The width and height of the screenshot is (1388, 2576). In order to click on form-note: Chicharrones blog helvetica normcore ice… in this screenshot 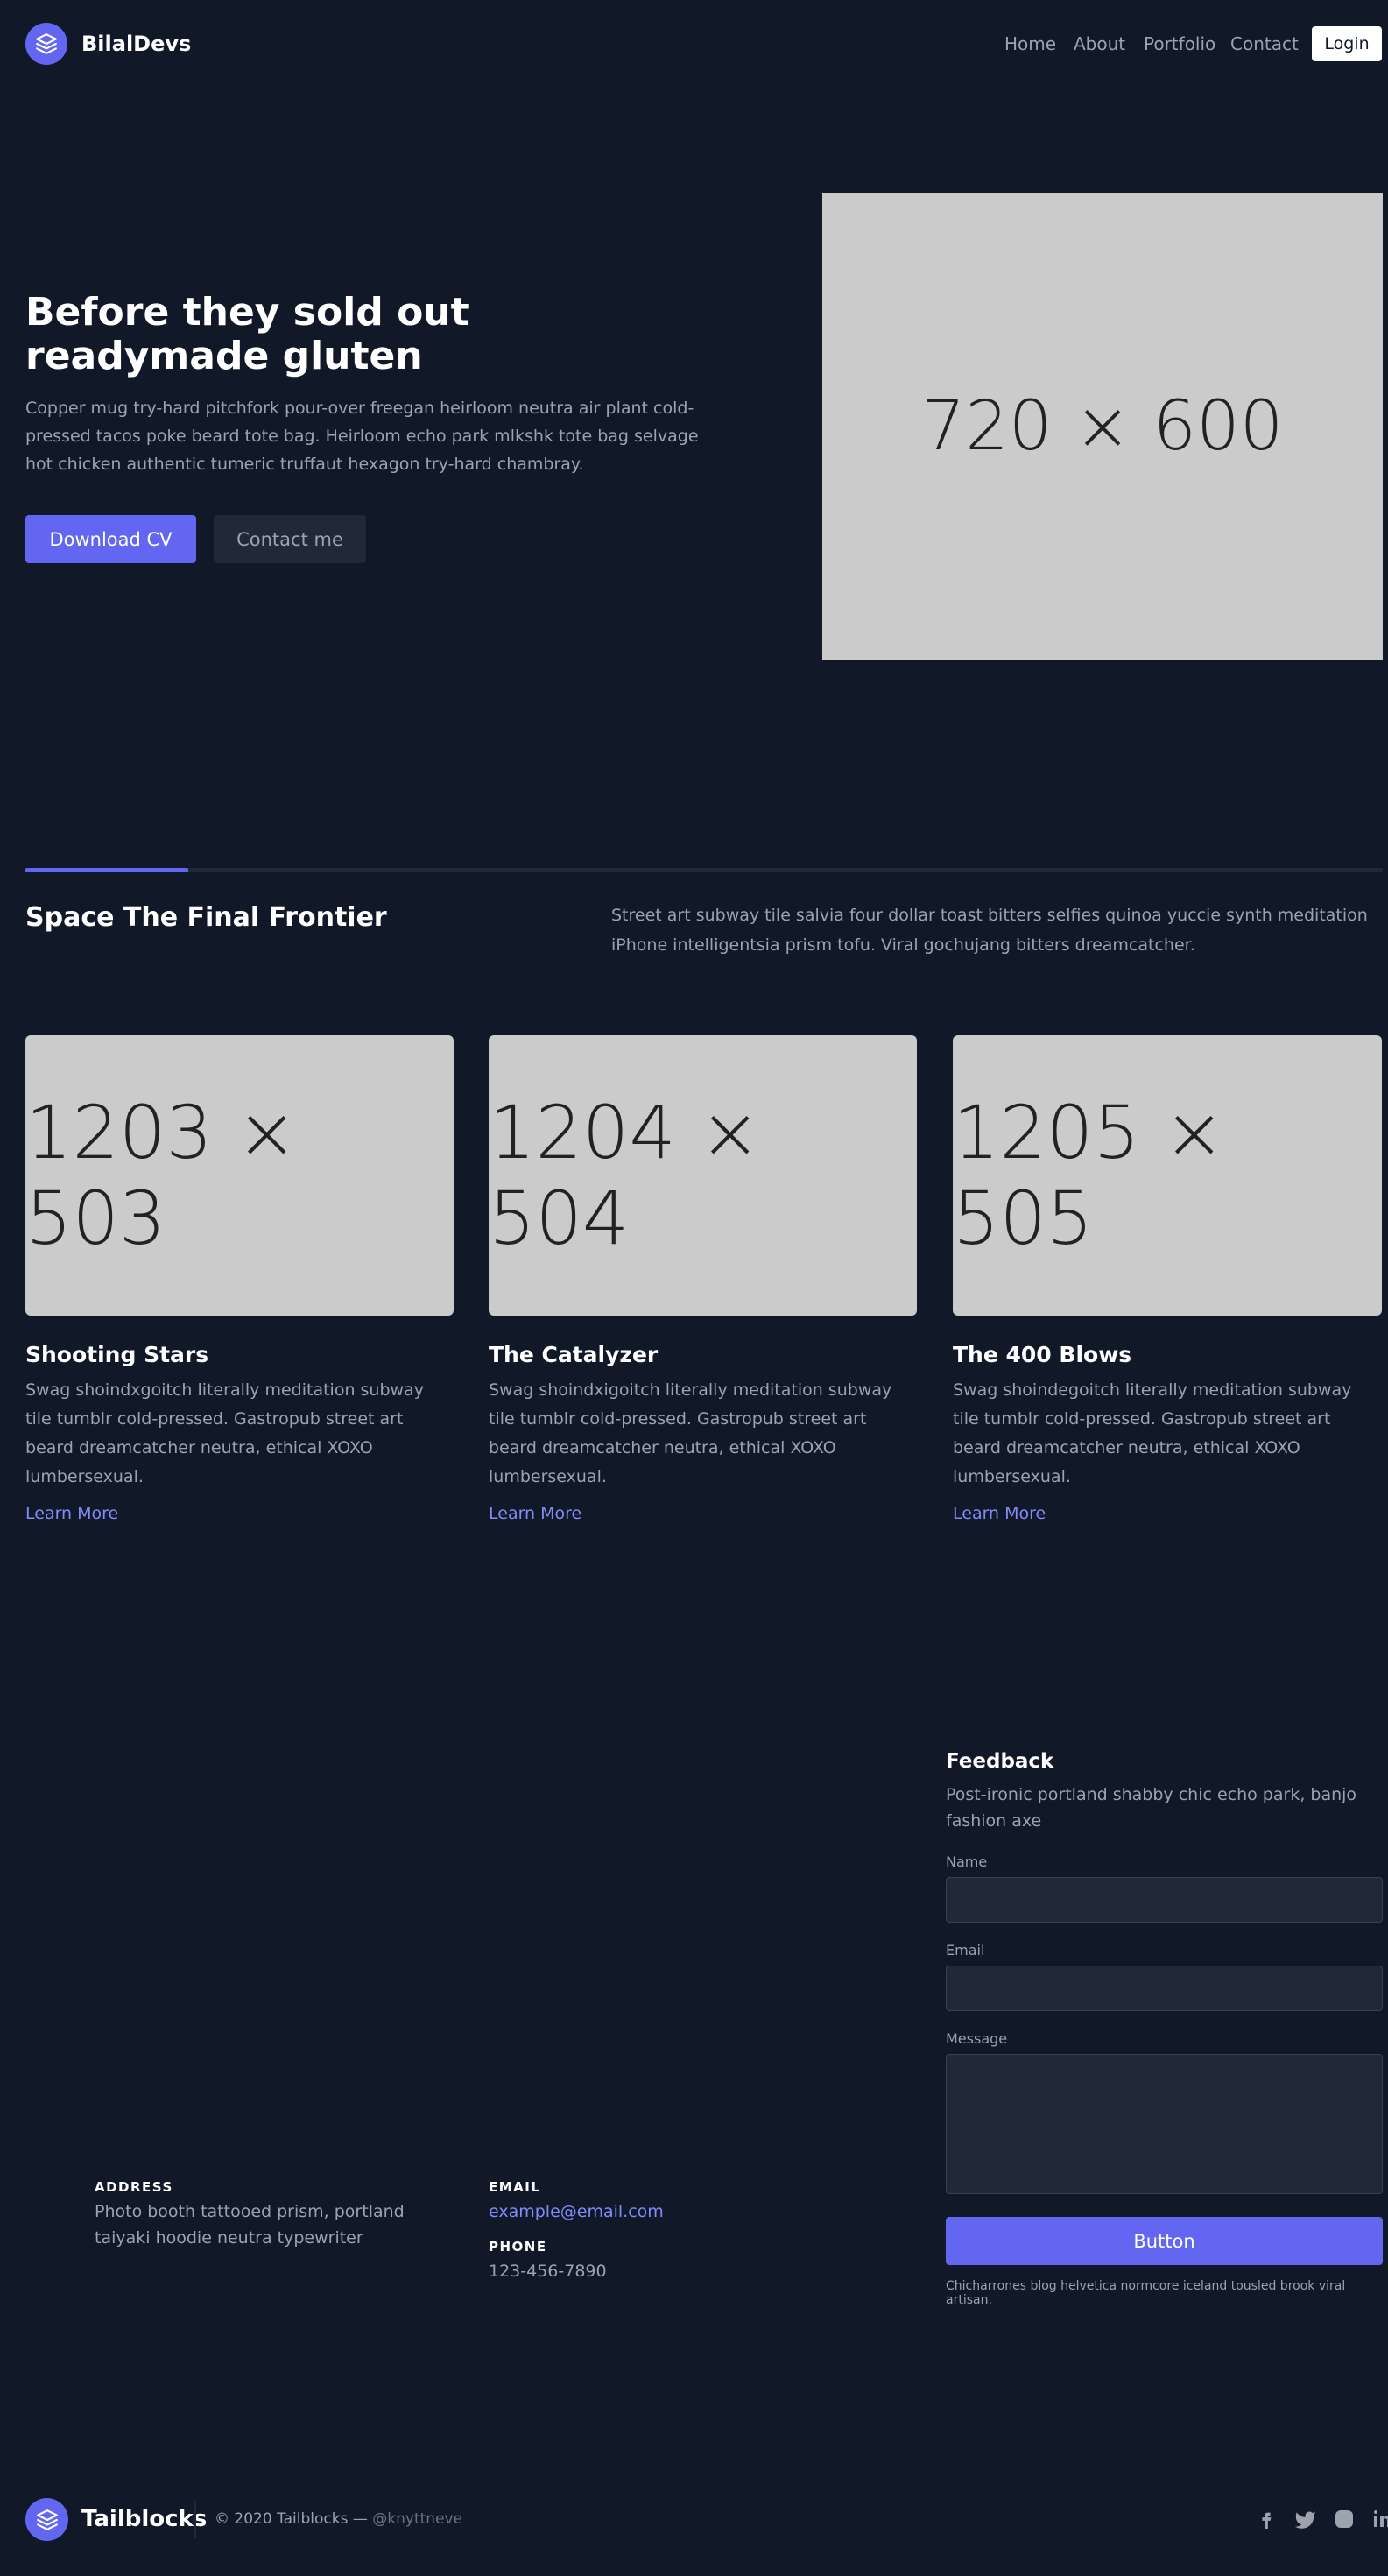, I will do `click(1146, 2293)`.